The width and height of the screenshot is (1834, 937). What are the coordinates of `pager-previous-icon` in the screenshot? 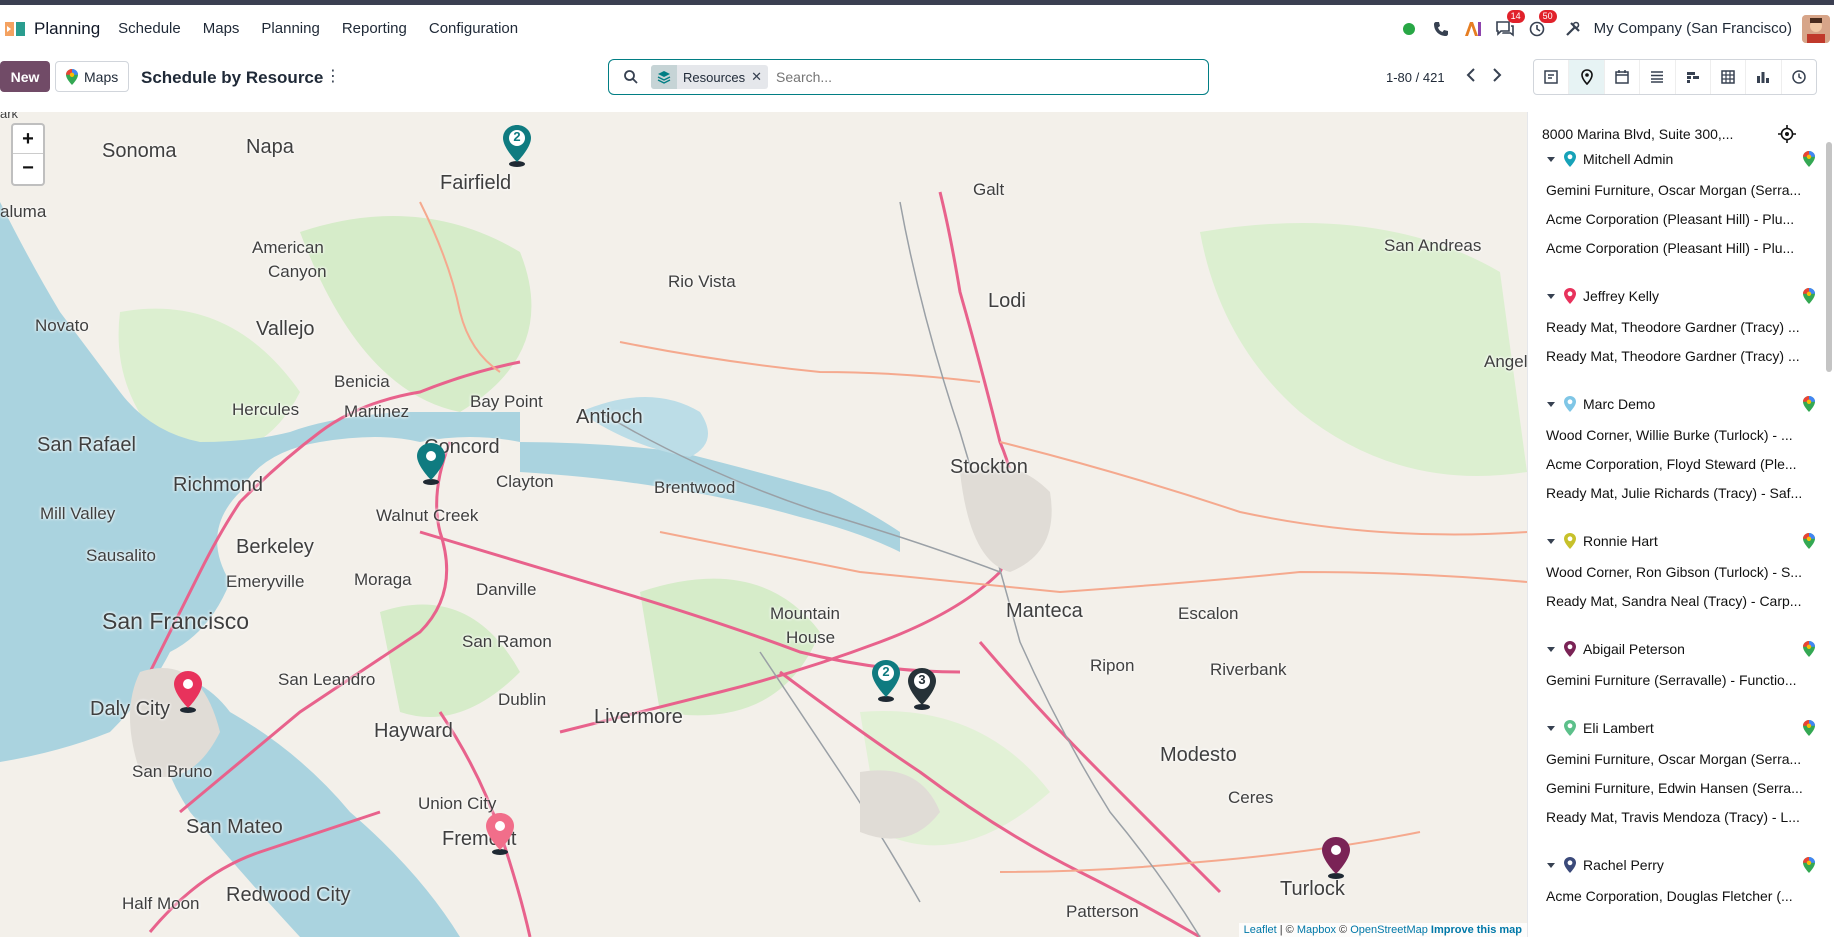 It's located at (1471, 75).